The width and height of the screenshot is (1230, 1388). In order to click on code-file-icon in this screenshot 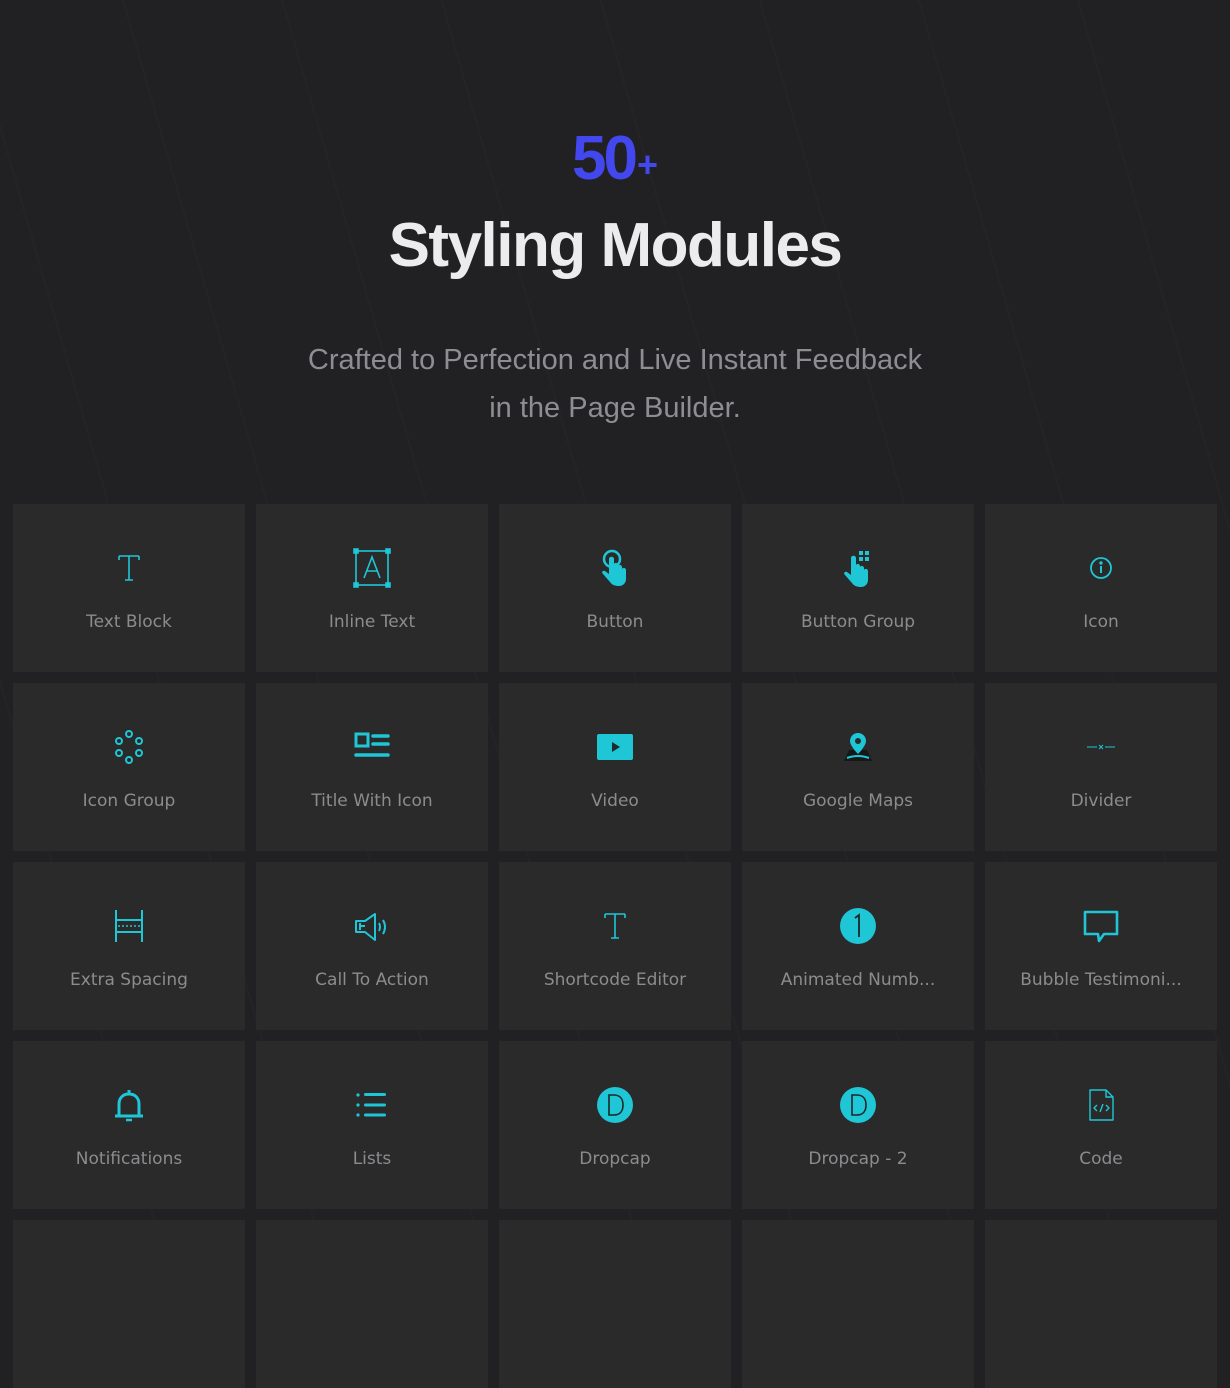, I will do `click(1101, 1105)`.